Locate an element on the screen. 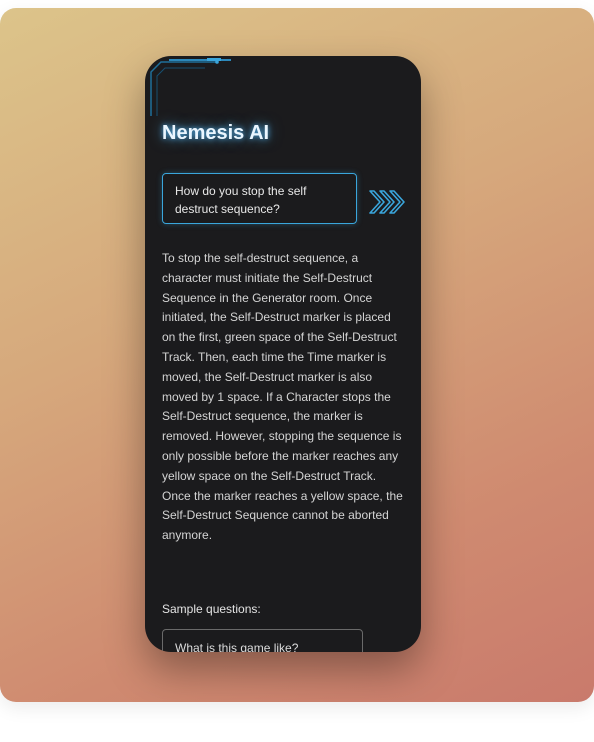 The height and width of the screenshot is (742, 594). triple-chevron-right-icon is located at coordinates (387, 202).